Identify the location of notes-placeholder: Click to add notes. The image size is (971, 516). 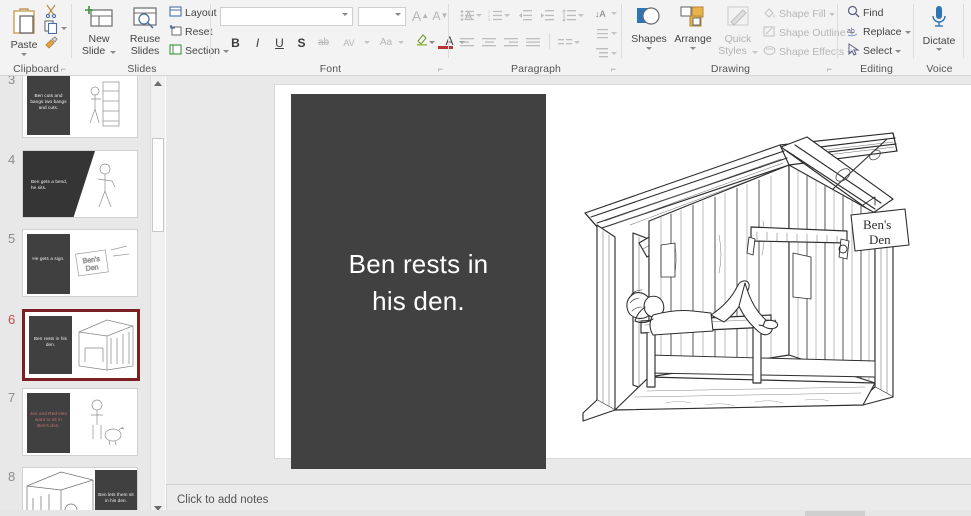
(222, 500).